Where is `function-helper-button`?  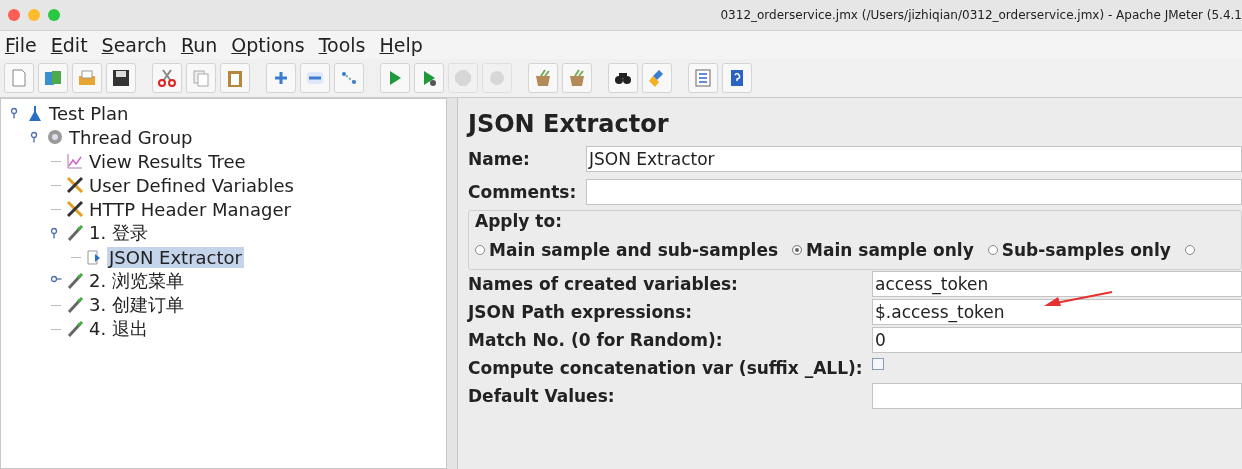 function-helper-button is located at coordinates (703, 78).